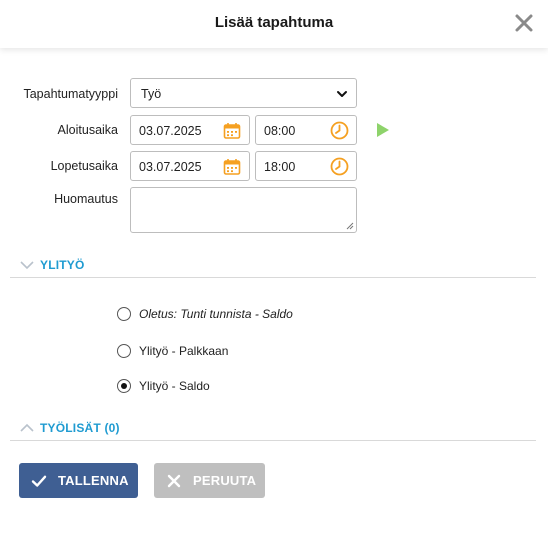 The height and width of the screenshot is (550, 548). What do you see at coordinates (62, 265) in the screenshot?
I see `overtime-section-title: YLITYÖ` at bounding box center [62, 265].